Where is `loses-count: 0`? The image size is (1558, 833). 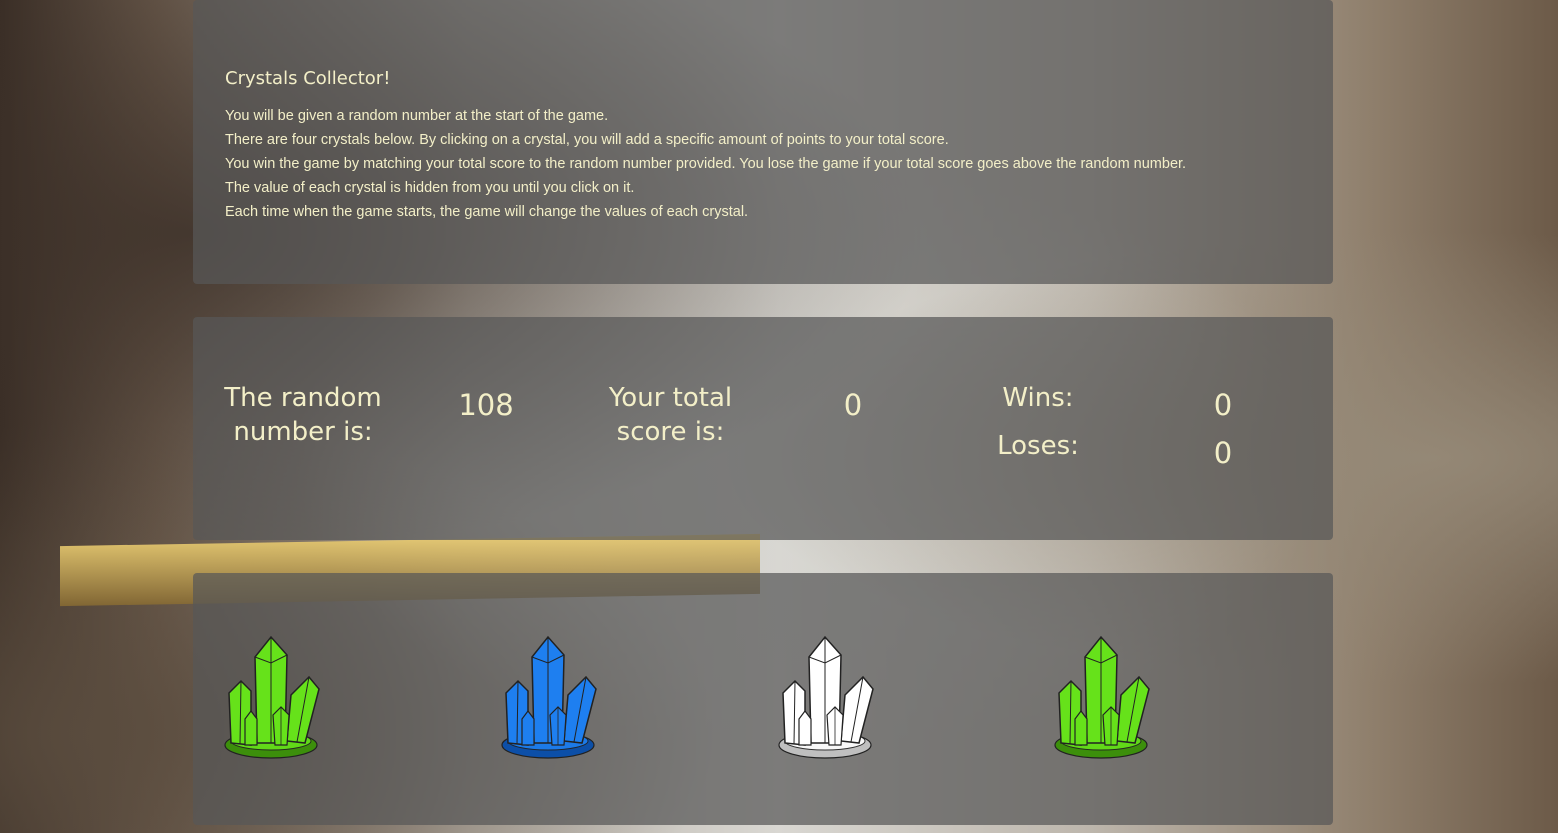 loses-count: 0 is located at coordinates (1223, 453).